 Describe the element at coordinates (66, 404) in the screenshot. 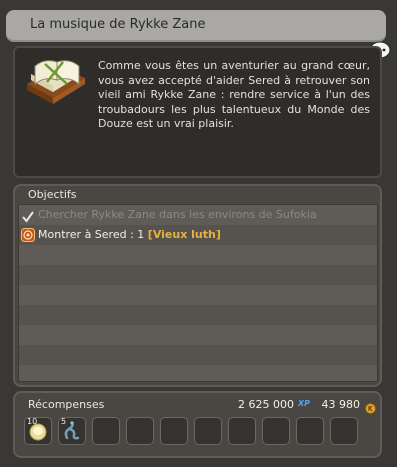

I see `rewards-header: Récompenses` at that location.